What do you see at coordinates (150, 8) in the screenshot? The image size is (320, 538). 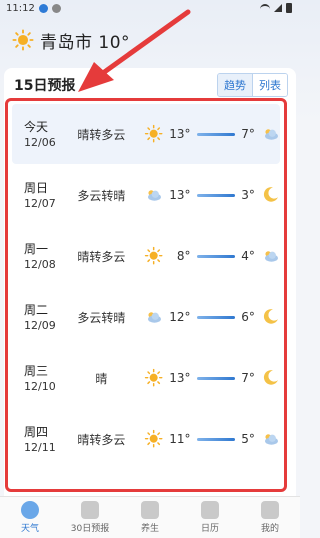 I see `status-bar: 11:12` at bounding box center [150, 8].